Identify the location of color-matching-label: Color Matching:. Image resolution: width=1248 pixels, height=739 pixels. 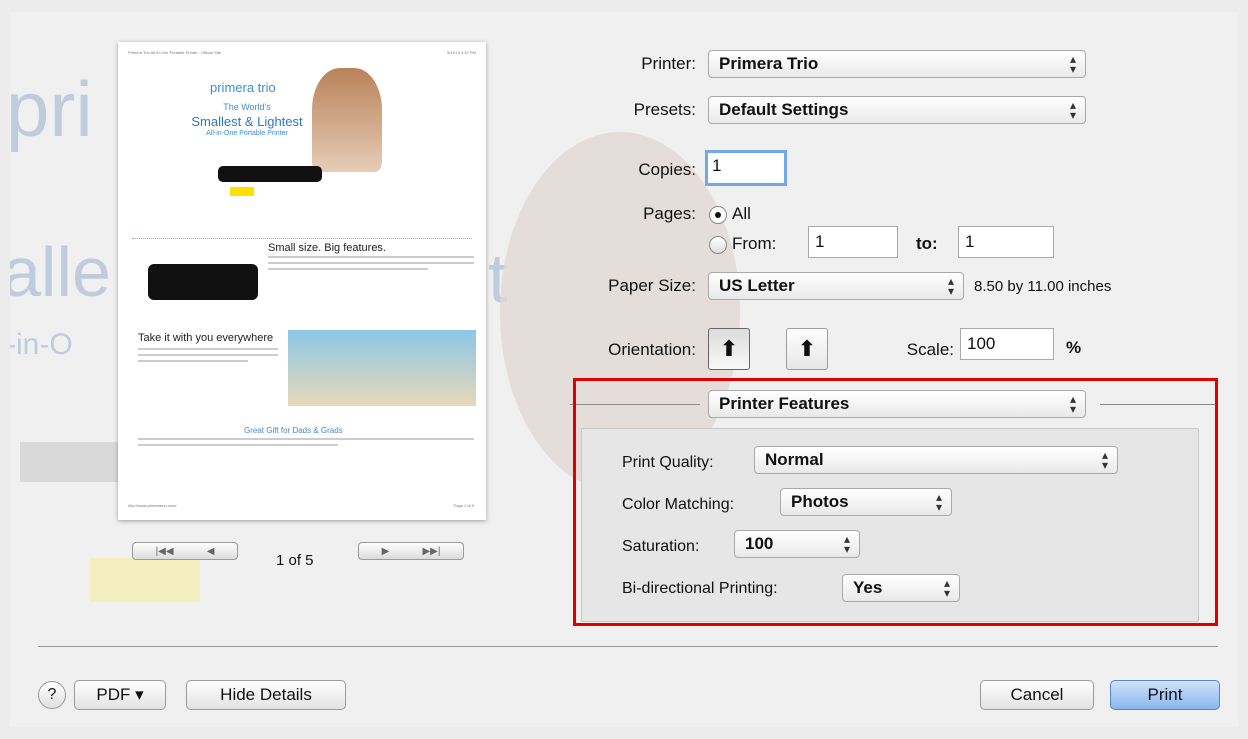
(678, 504).